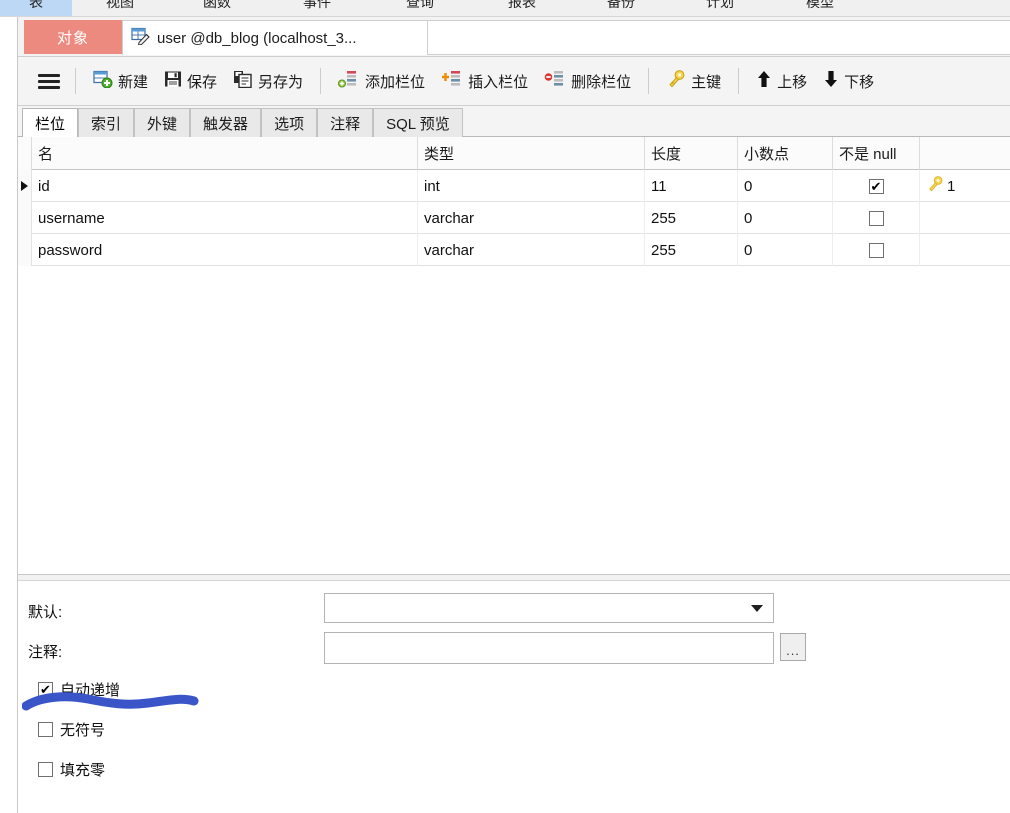 This screenshot has width=1010, height=813. What do you see at coordinates (514, 122) in the screenshot?
I see `designer-tab-strip: 栏位 索引 外键 触发器 选项 注释 SQL 预览` at bounding box center [514, 122].